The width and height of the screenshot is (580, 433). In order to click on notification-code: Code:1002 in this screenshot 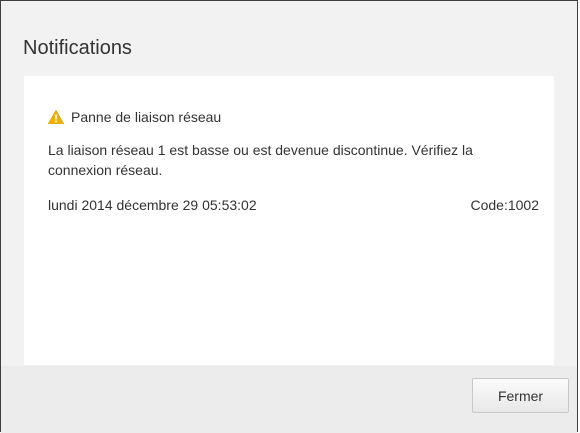, I will do `click(504, 205)`.